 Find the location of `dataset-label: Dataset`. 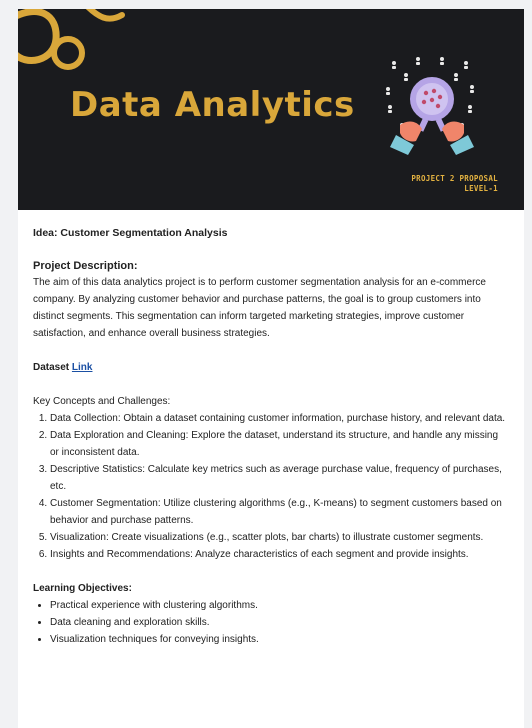

dataset-label: Dataset is located at coordinates (51, 367).